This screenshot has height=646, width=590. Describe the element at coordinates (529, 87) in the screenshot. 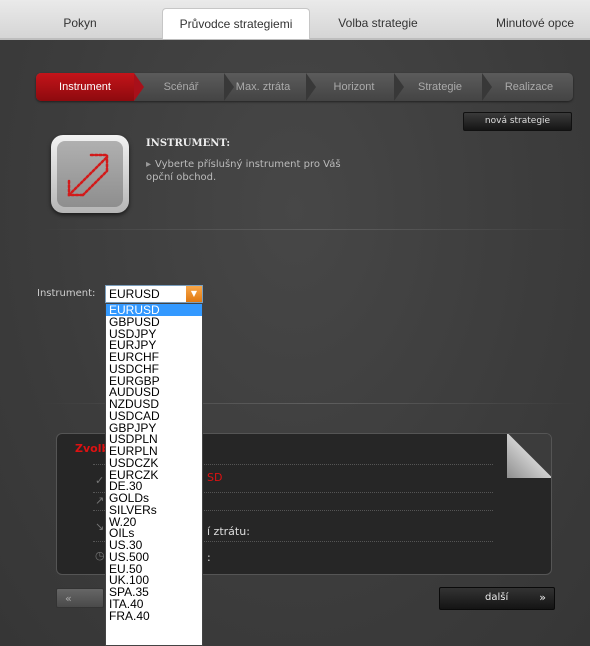

I see `step-realizace: Realizace` at that location.